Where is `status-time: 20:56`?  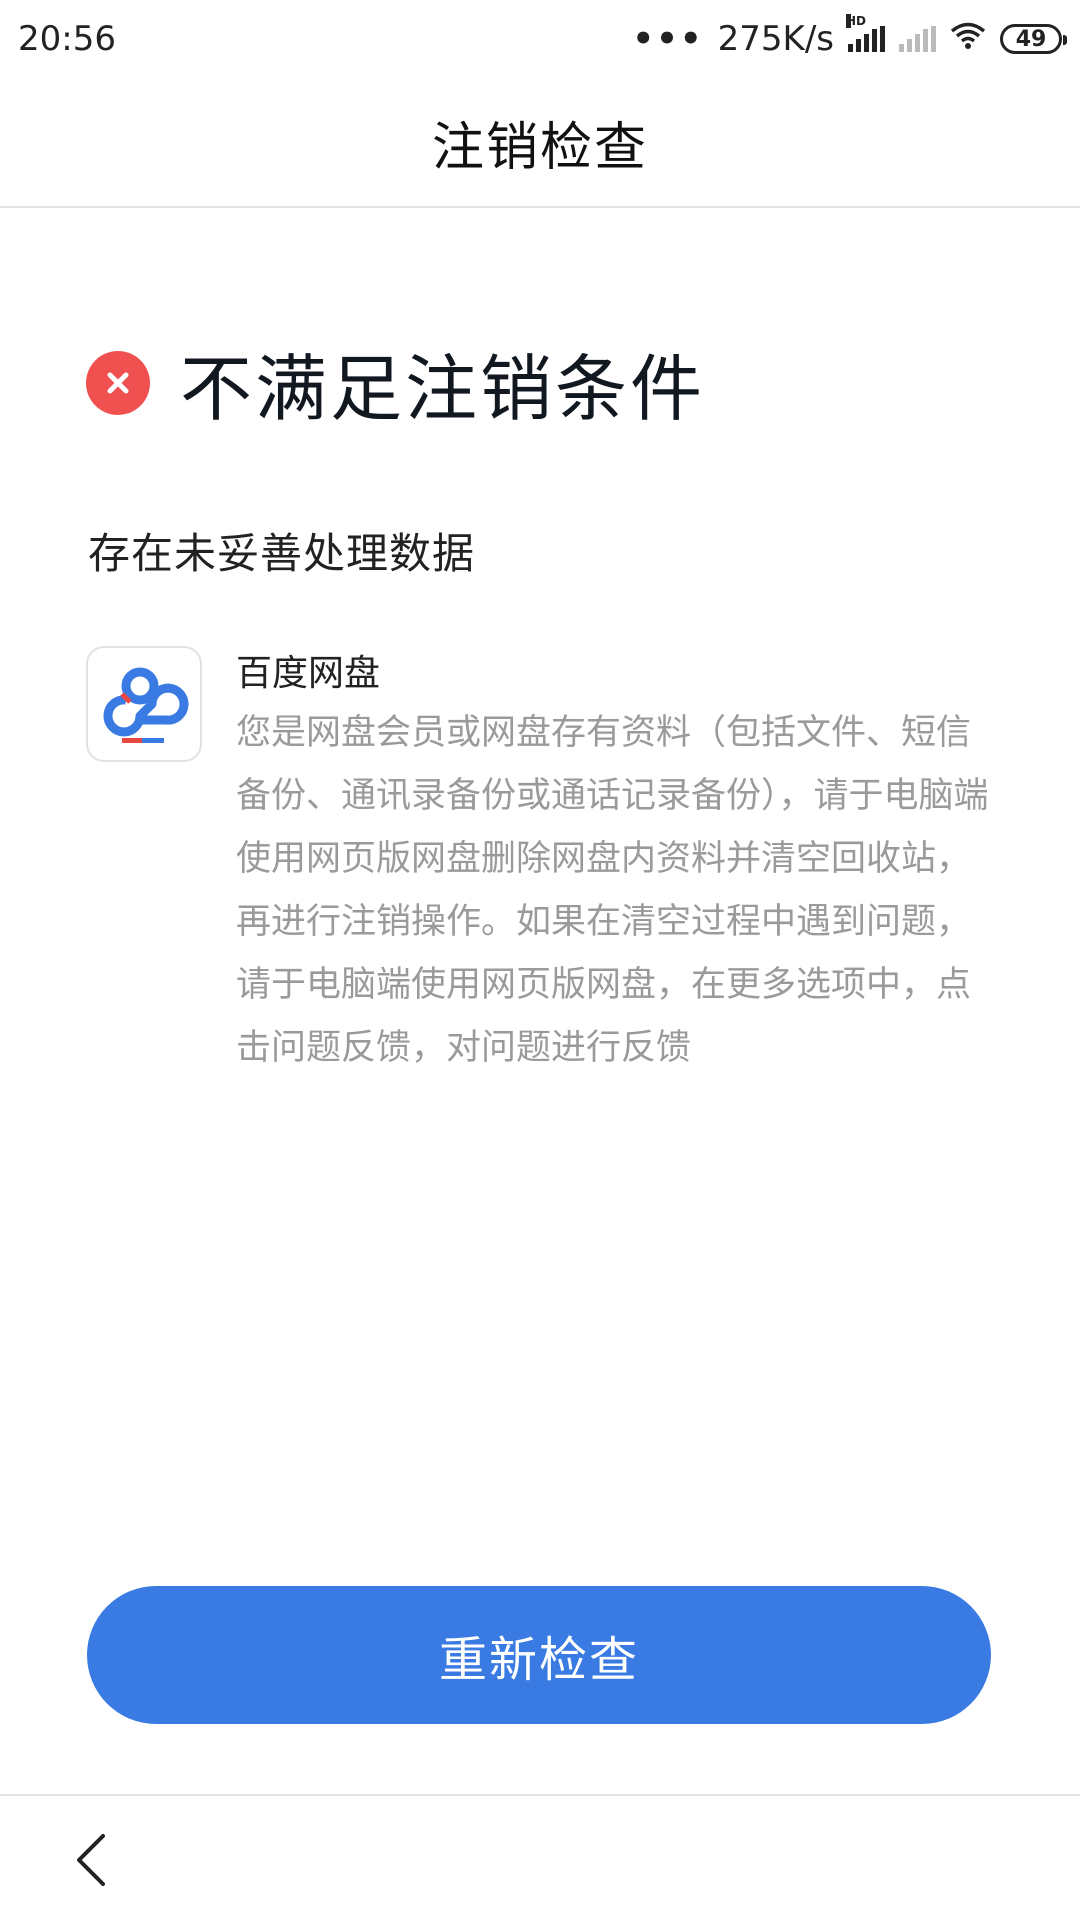
status-time: 20:56 is located at coordinates (67, 39).